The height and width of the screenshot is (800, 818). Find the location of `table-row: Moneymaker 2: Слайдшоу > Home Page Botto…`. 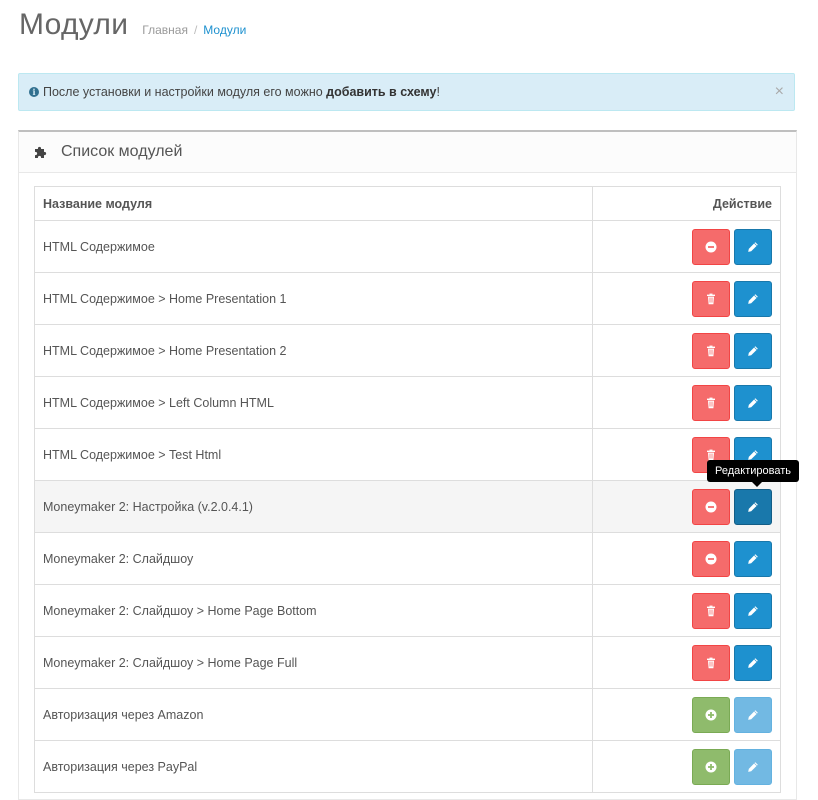

table-row: Moneymaker 2: Слайдшоу > Home Page Botto… is located at coordinates (407, 610).